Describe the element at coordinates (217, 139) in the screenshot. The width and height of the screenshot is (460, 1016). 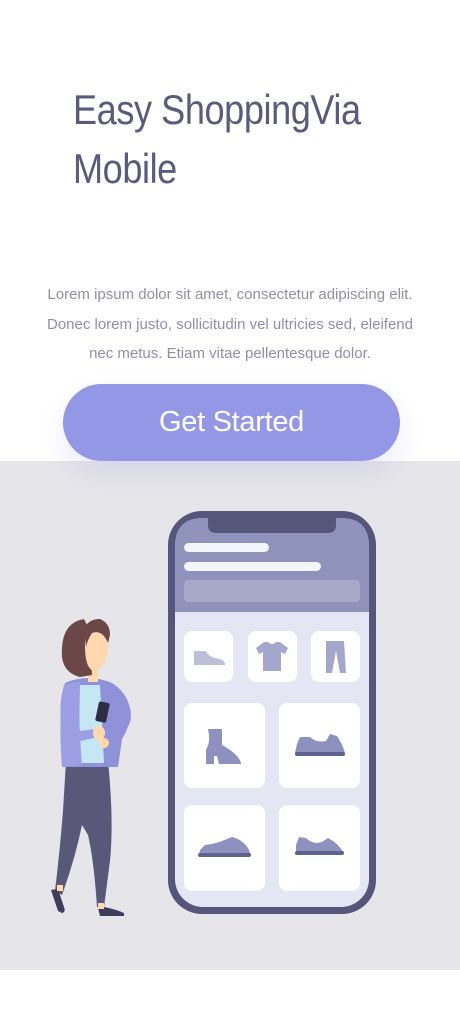
I see `page-title: Easy ShoppingVia Mobile` at that location.